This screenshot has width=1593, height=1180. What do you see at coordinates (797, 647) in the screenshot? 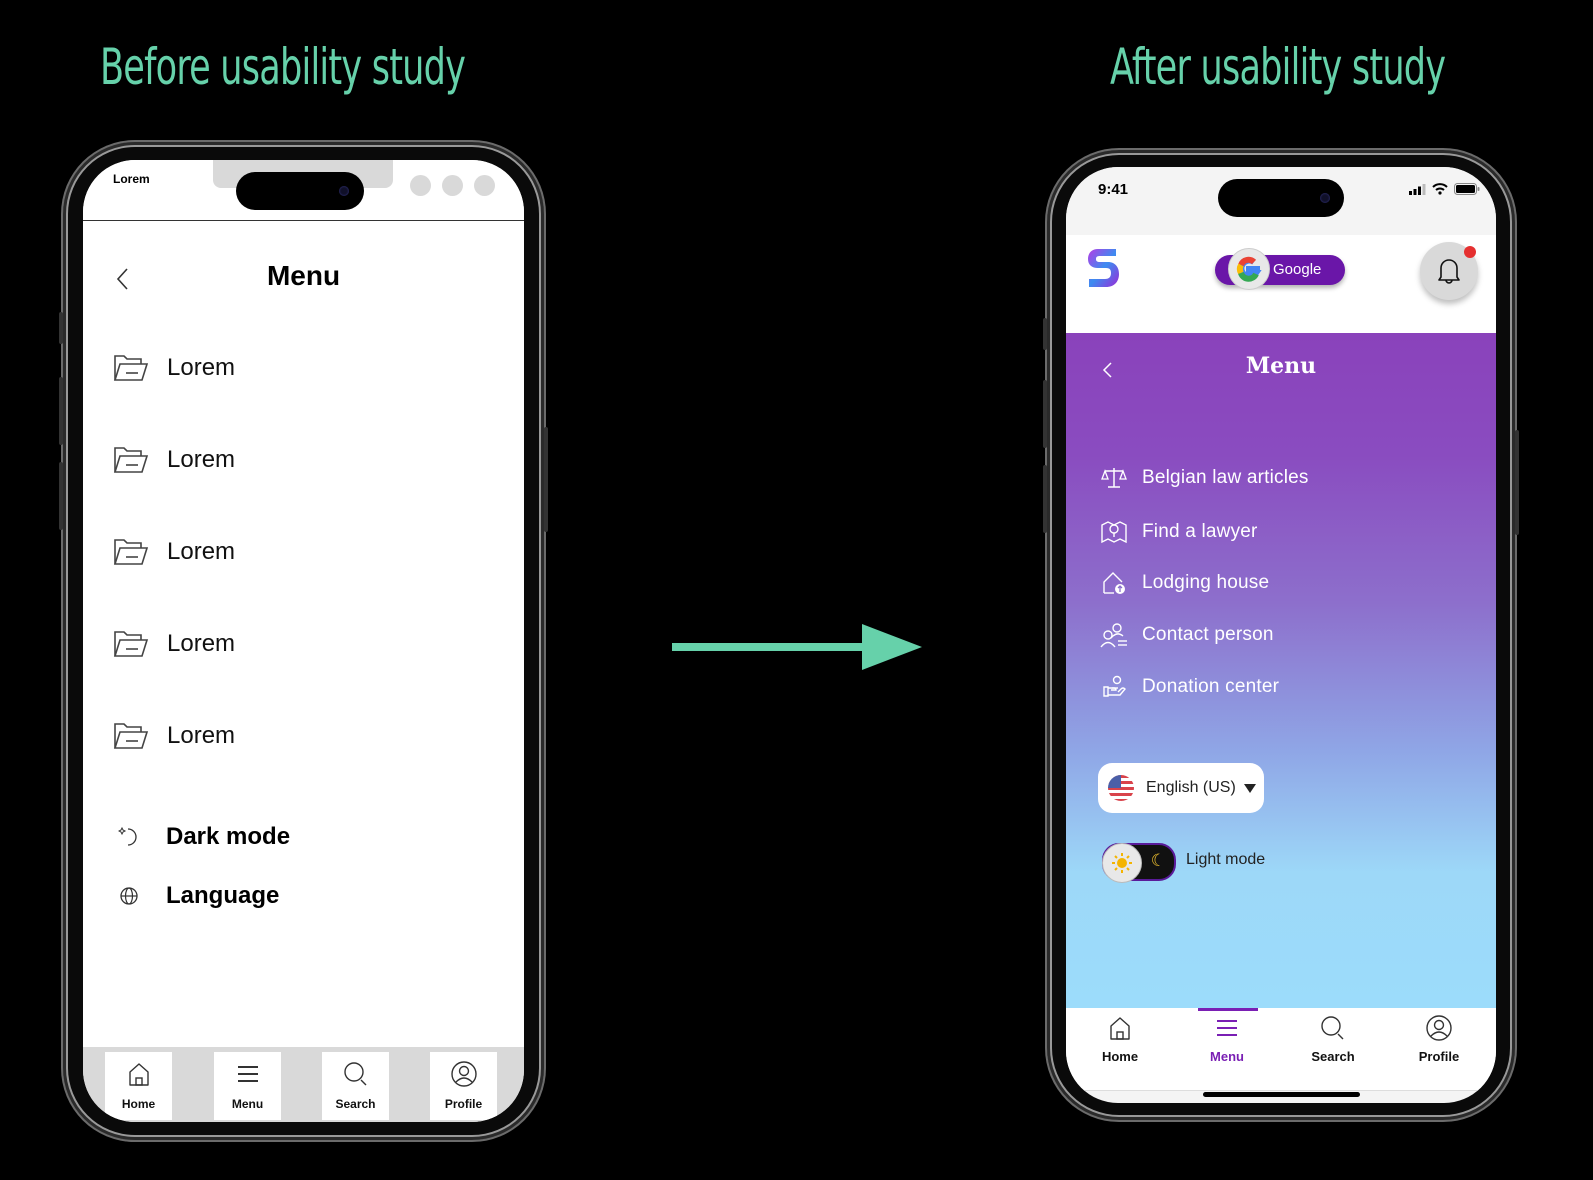
I see `right-arrow-icon` at bounding box center [797, 647].